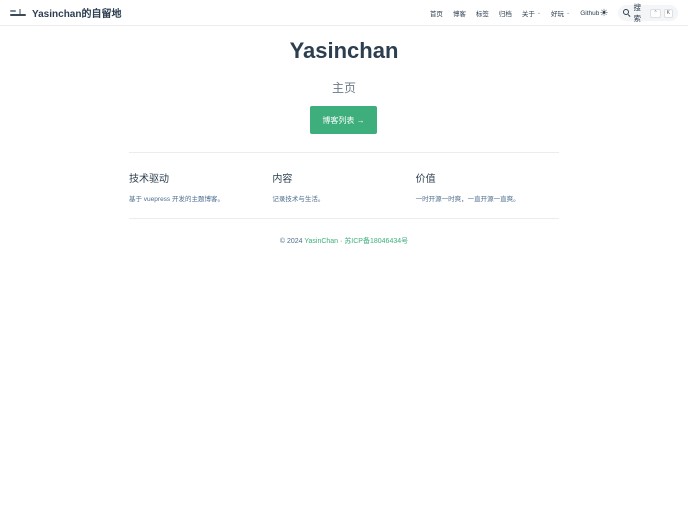  I want to click on nav-item-home: 首页, so click(436, 13).